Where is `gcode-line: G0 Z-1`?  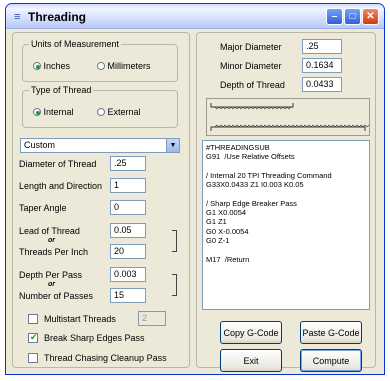
gcode-line: G0 Z-1 is located at coordinates (218, 240).